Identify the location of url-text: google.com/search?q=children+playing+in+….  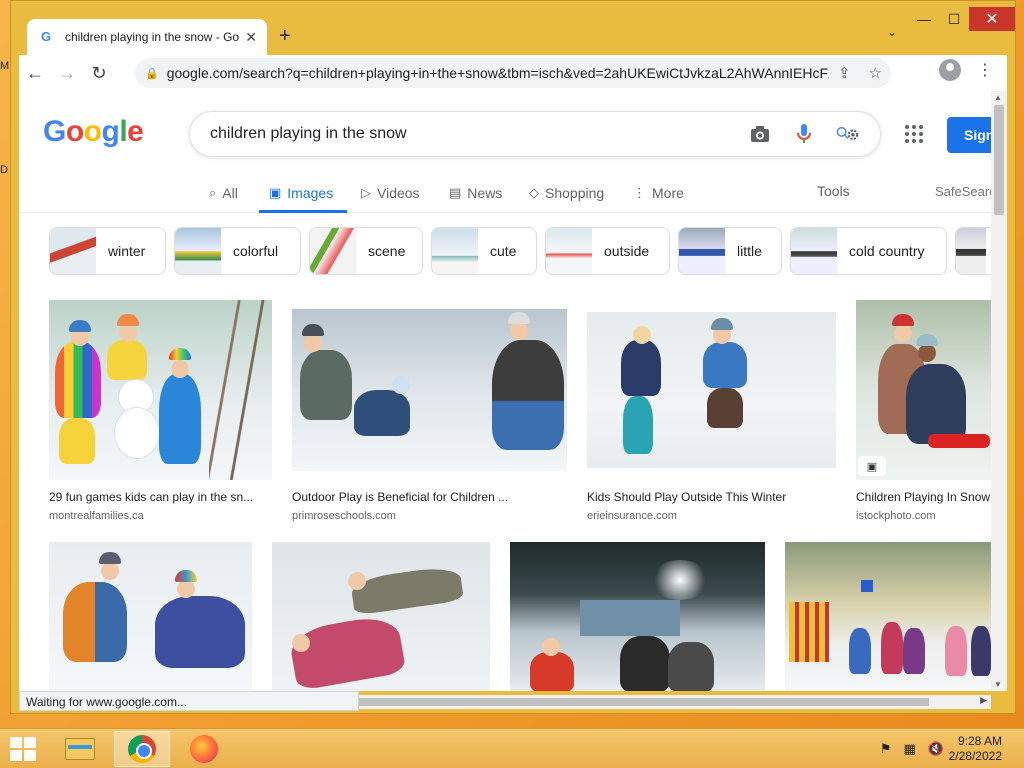
(498, 73).